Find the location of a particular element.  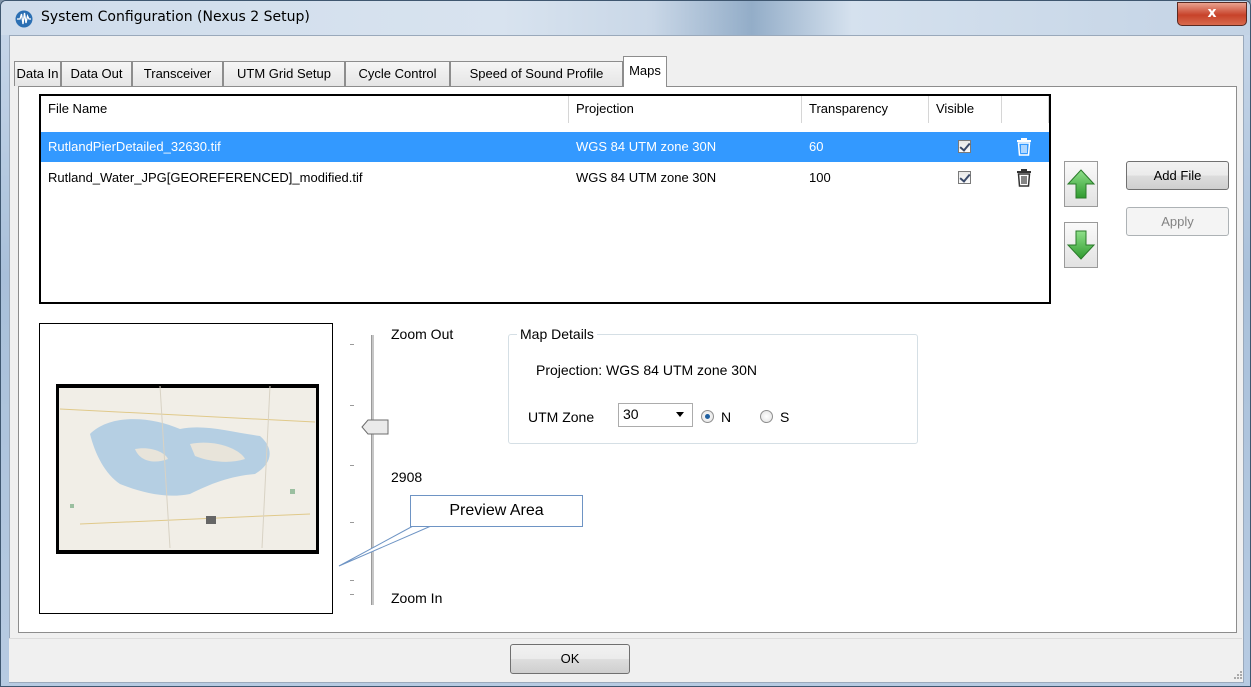

resize-grip-icon is located at coordinates (1238, 675).